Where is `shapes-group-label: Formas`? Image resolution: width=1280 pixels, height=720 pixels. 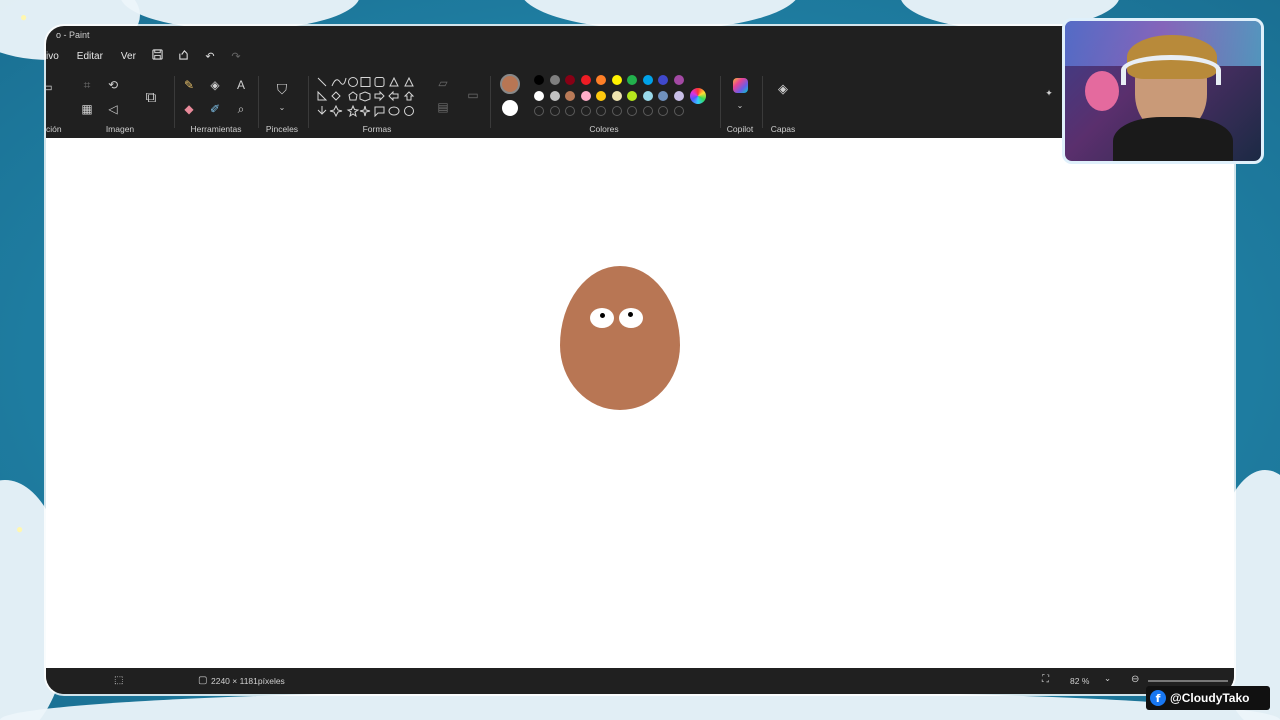 shapes-group-label: Formas is located at coordinates (377, 129).